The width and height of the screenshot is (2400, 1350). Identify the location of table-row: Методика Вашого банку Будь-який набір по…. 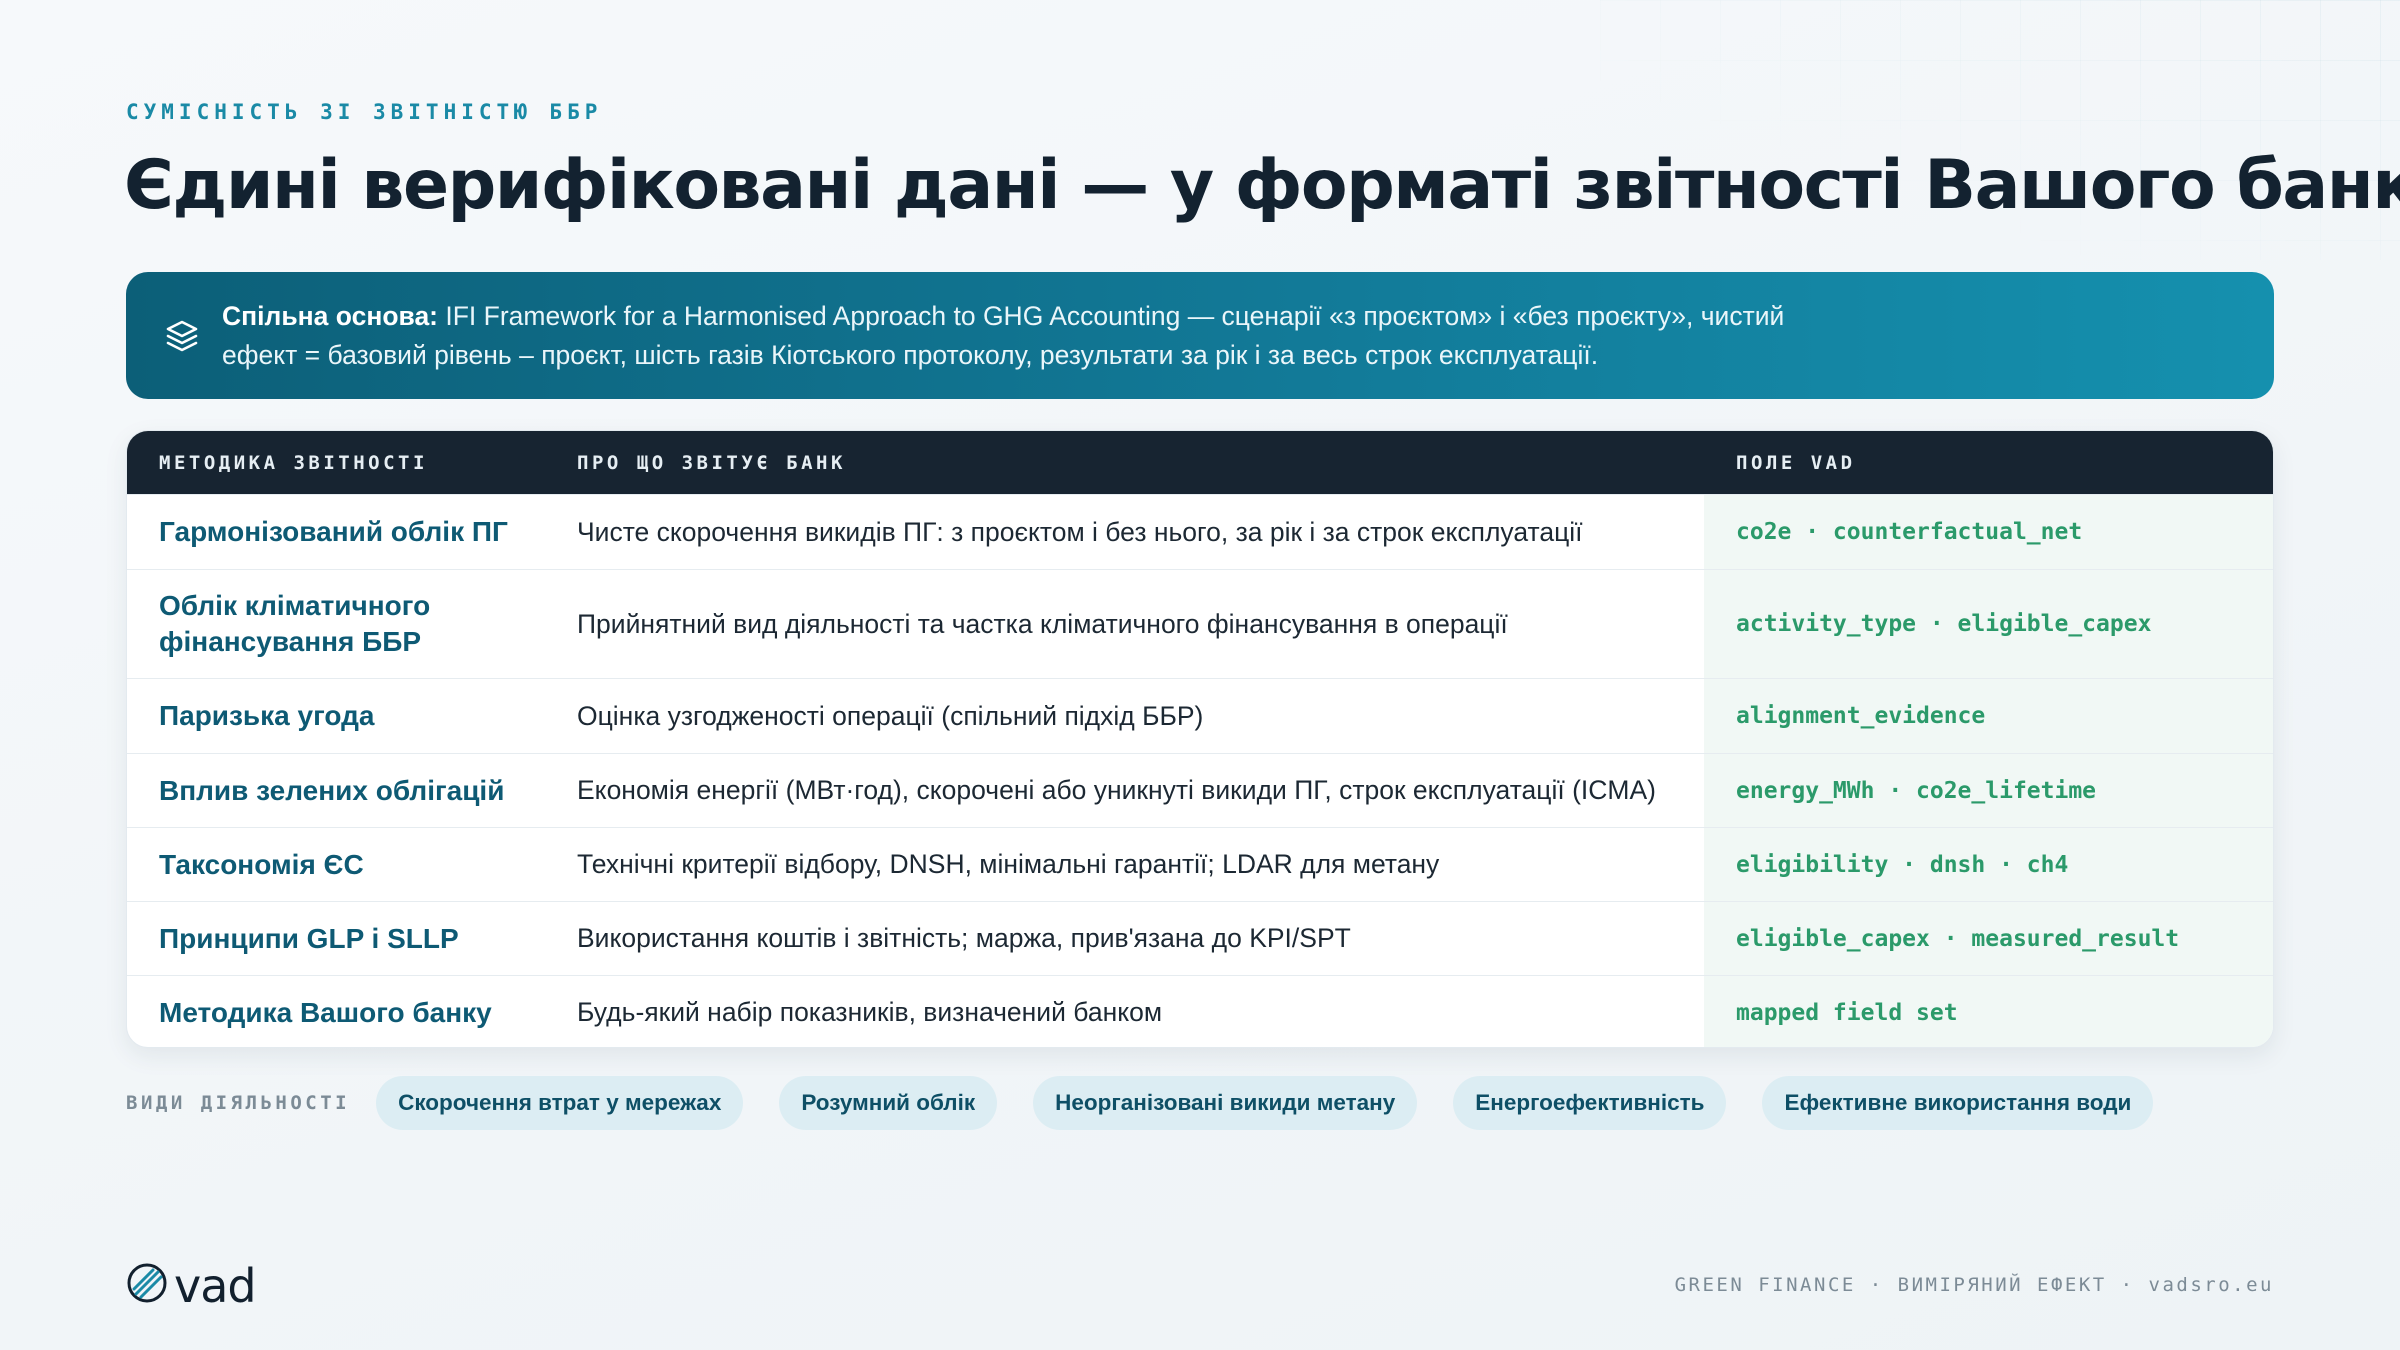
(1200, 1011).